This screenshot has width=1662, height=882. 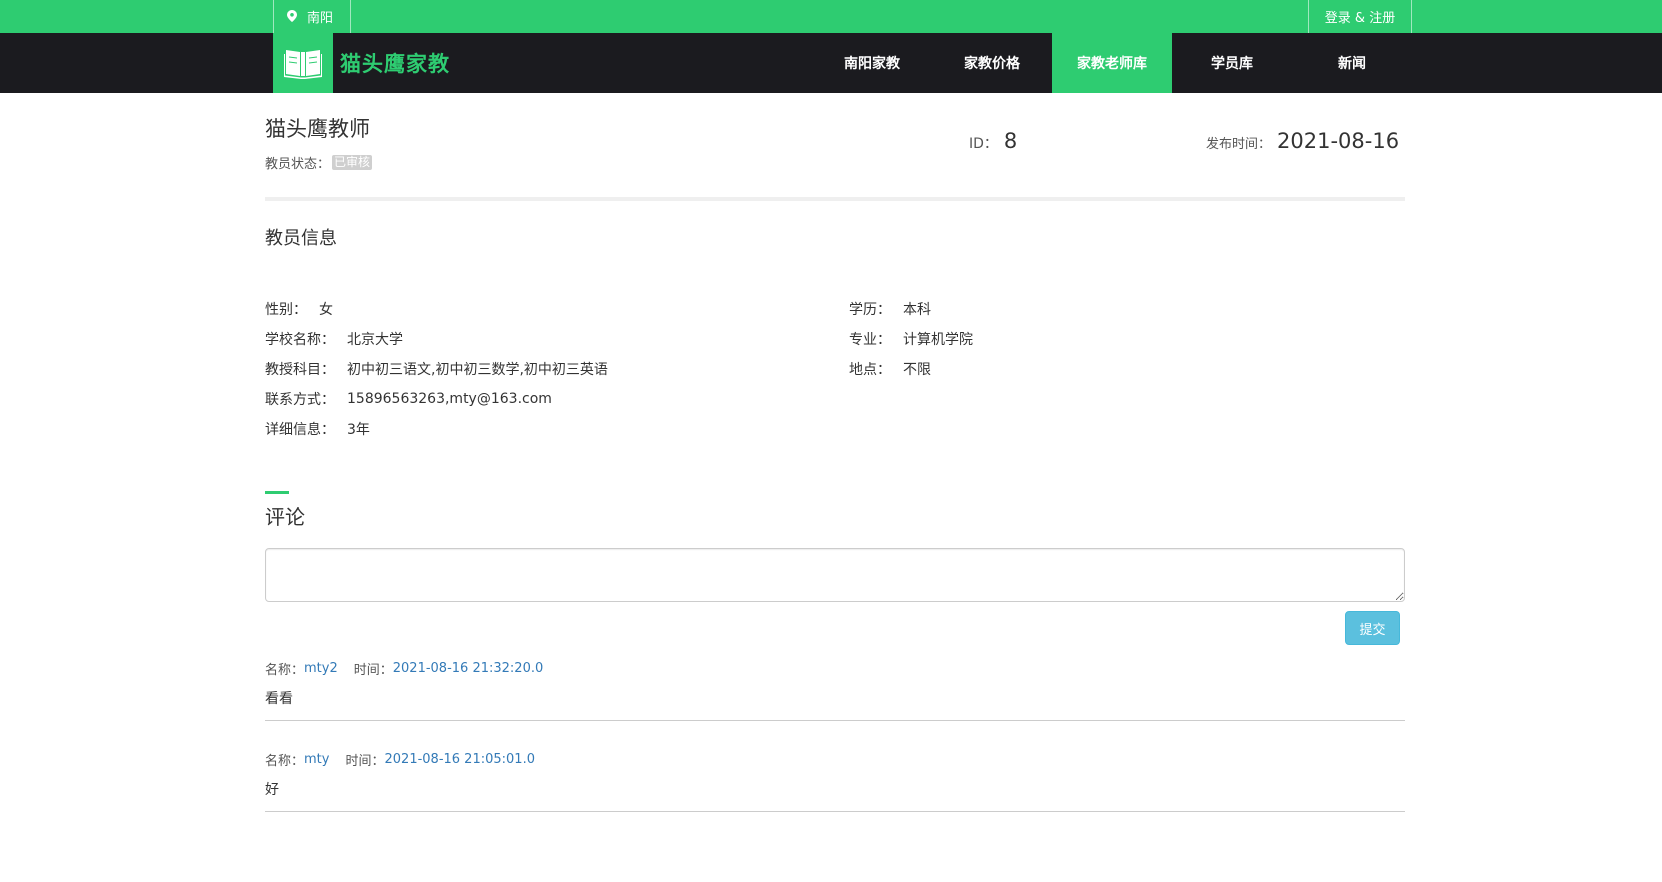 What do you see at coordinates (835, 690) in the screenshot?
I see `comment-item: 名称： mty2 时间： 2021-08-16 21:32:20.0 看看` at bounding box center [835, 690].